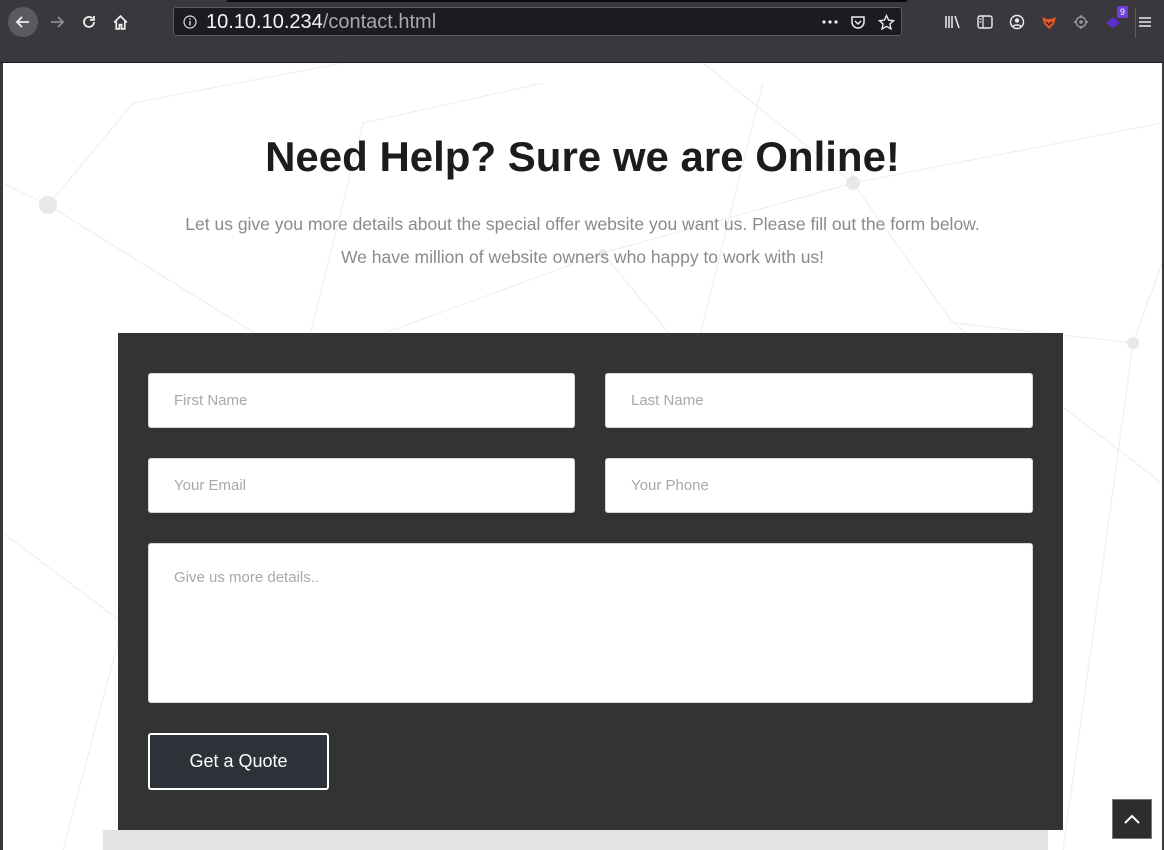 The image size is (1164, 850). What do you see at coordinates (1081, 22) in the screenshot?
I see `extension-gear-icon` at bounding box center [1081, 22].